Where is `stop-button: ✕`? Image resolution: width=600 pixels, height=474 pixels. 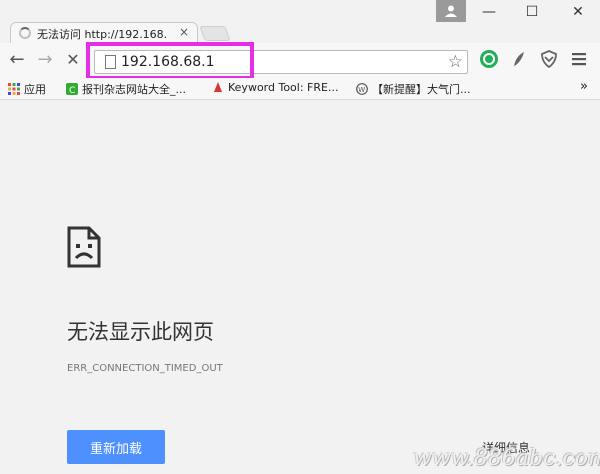
stop-button: ✕ is located at coordinates (73, 60).